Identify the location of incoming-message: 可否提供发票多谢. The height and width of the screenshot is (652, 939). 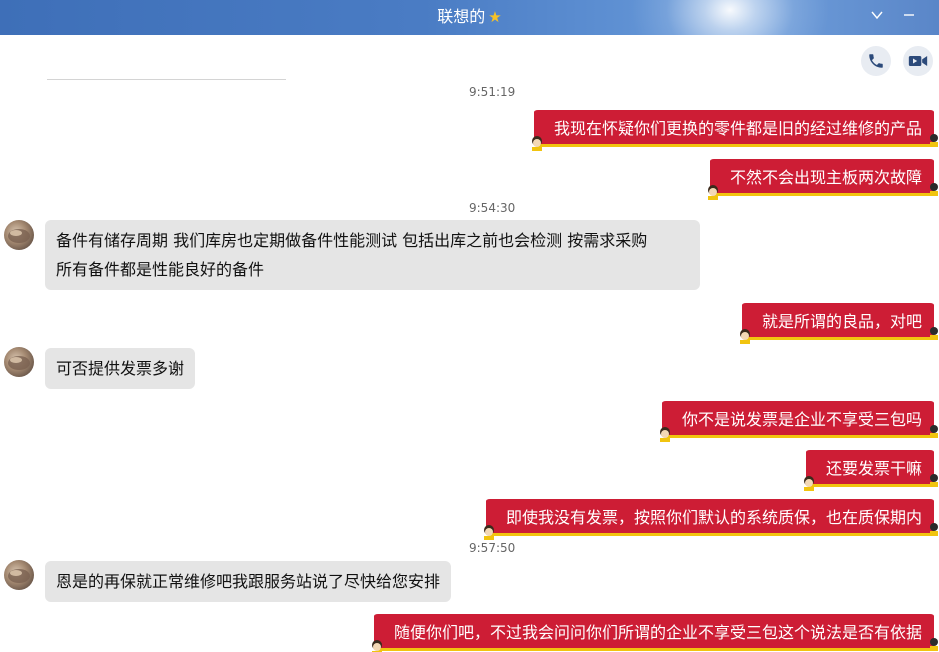
(120, 368).